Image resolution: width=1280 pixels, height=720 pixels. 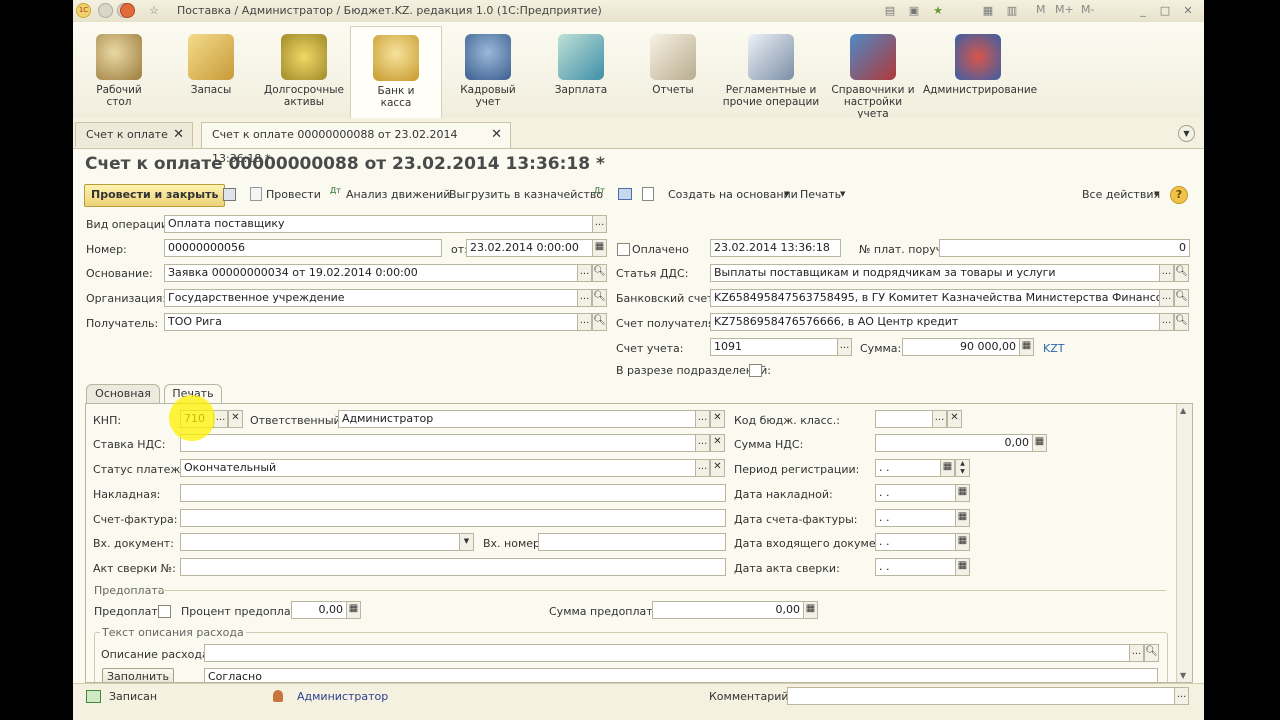 What do you see at coordinates (320, 542) in the screenshot?
I see `incoming-doc-dropdown` at bounding box center [320, 542].